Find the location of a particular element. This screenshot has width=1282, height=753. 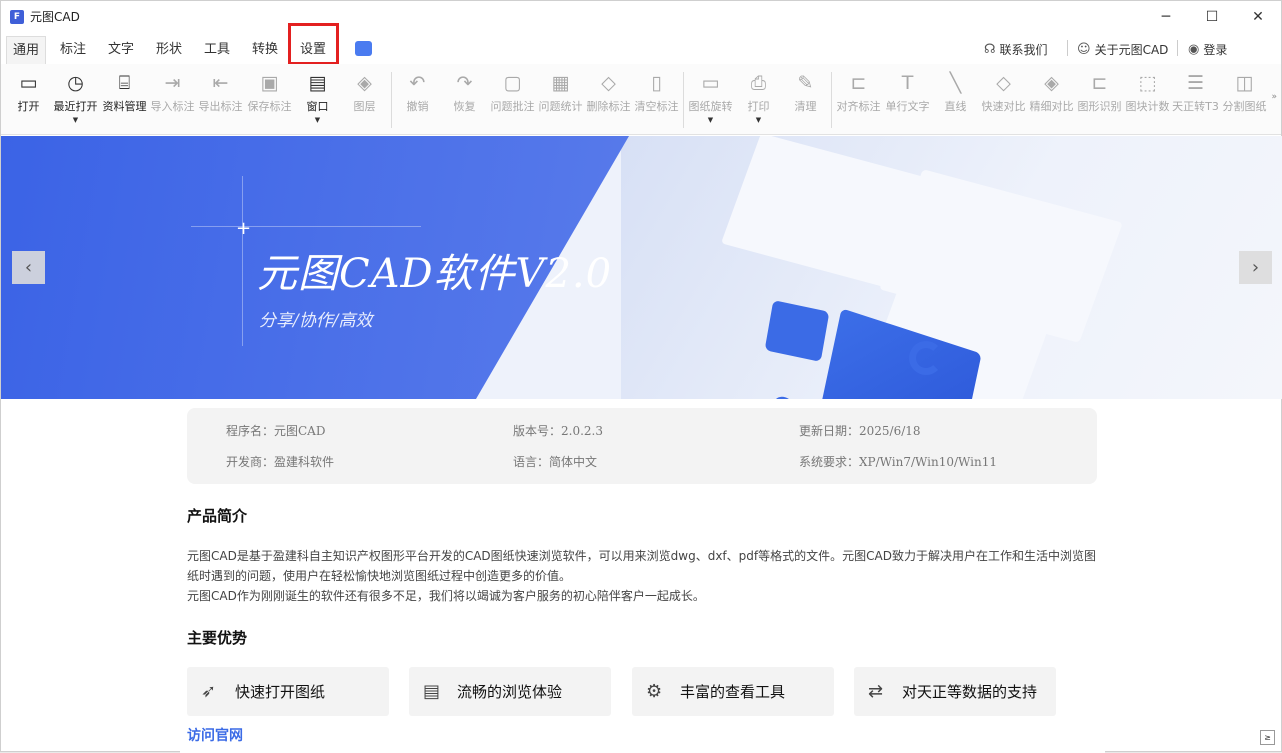

recognition-icon: ⊏ is located at coordinates (1099, 83).